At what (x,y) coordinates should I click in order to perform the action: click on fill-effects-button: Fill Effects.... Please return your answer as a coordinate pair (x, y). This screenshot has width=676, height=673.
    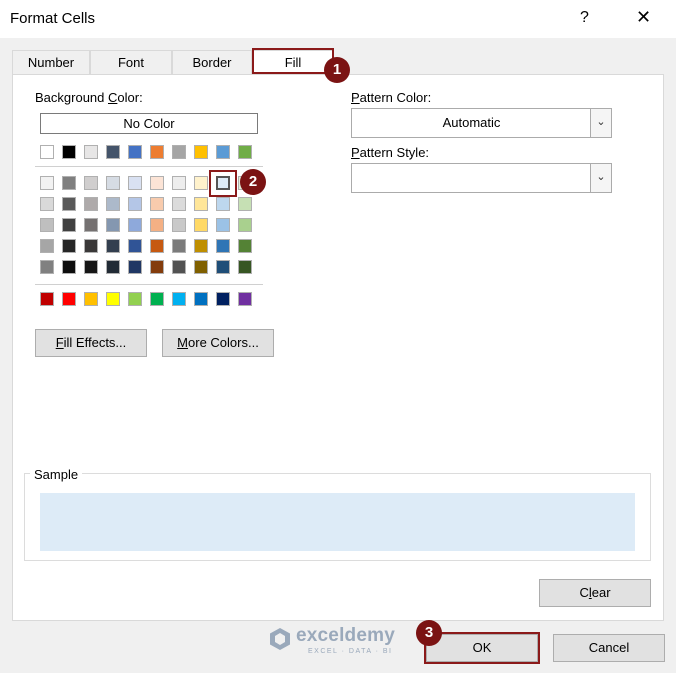
    Looking at the image, I should click on (91, 343).